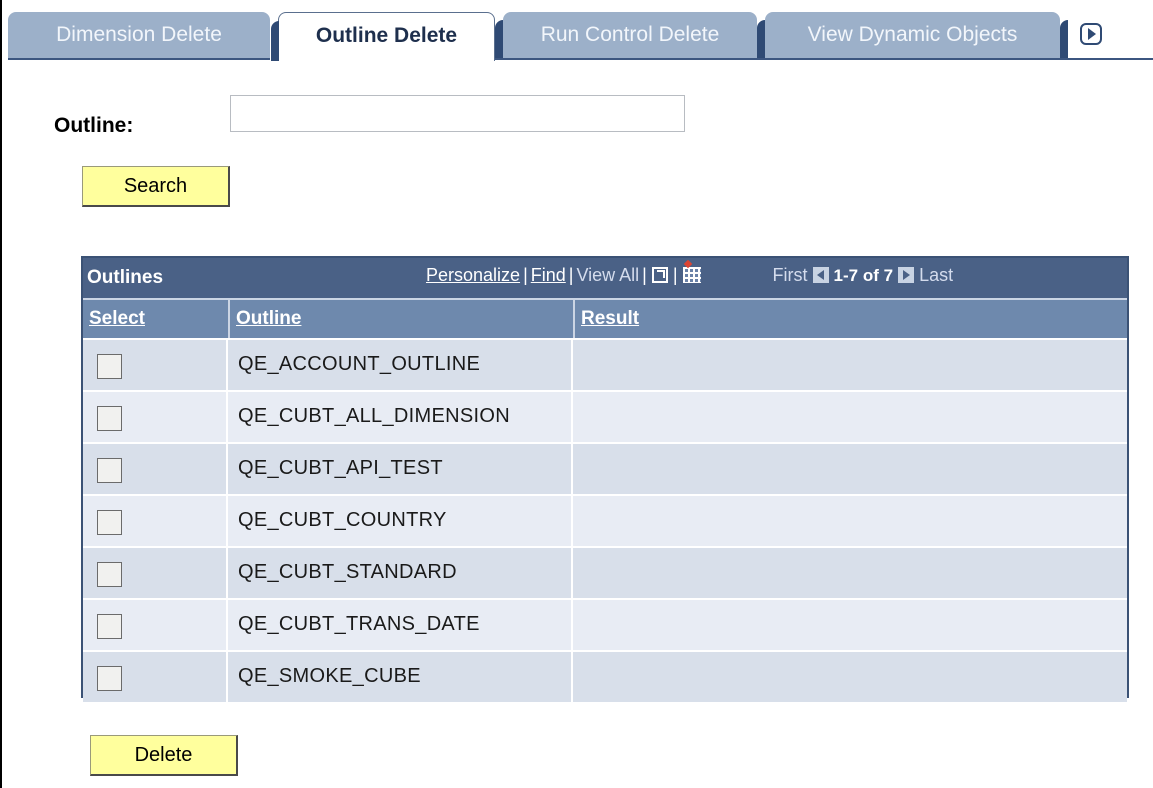 Image resolution: width=1153 pixels, height=788 pixels. What do you see at coordinates (908, 35) in the screenshot?
I see `tab-view-dynamic-objects: View Dynamic Objects` at bounding box center [908, 35].